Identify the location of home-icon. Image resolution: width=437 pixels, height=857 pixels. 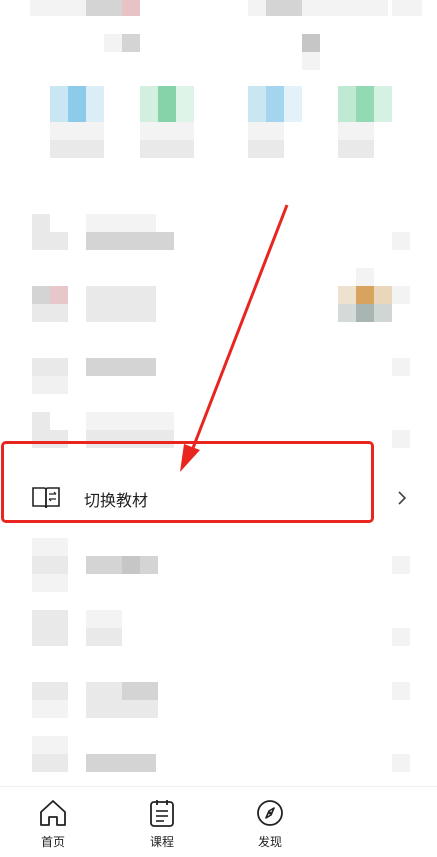
(53, 813).